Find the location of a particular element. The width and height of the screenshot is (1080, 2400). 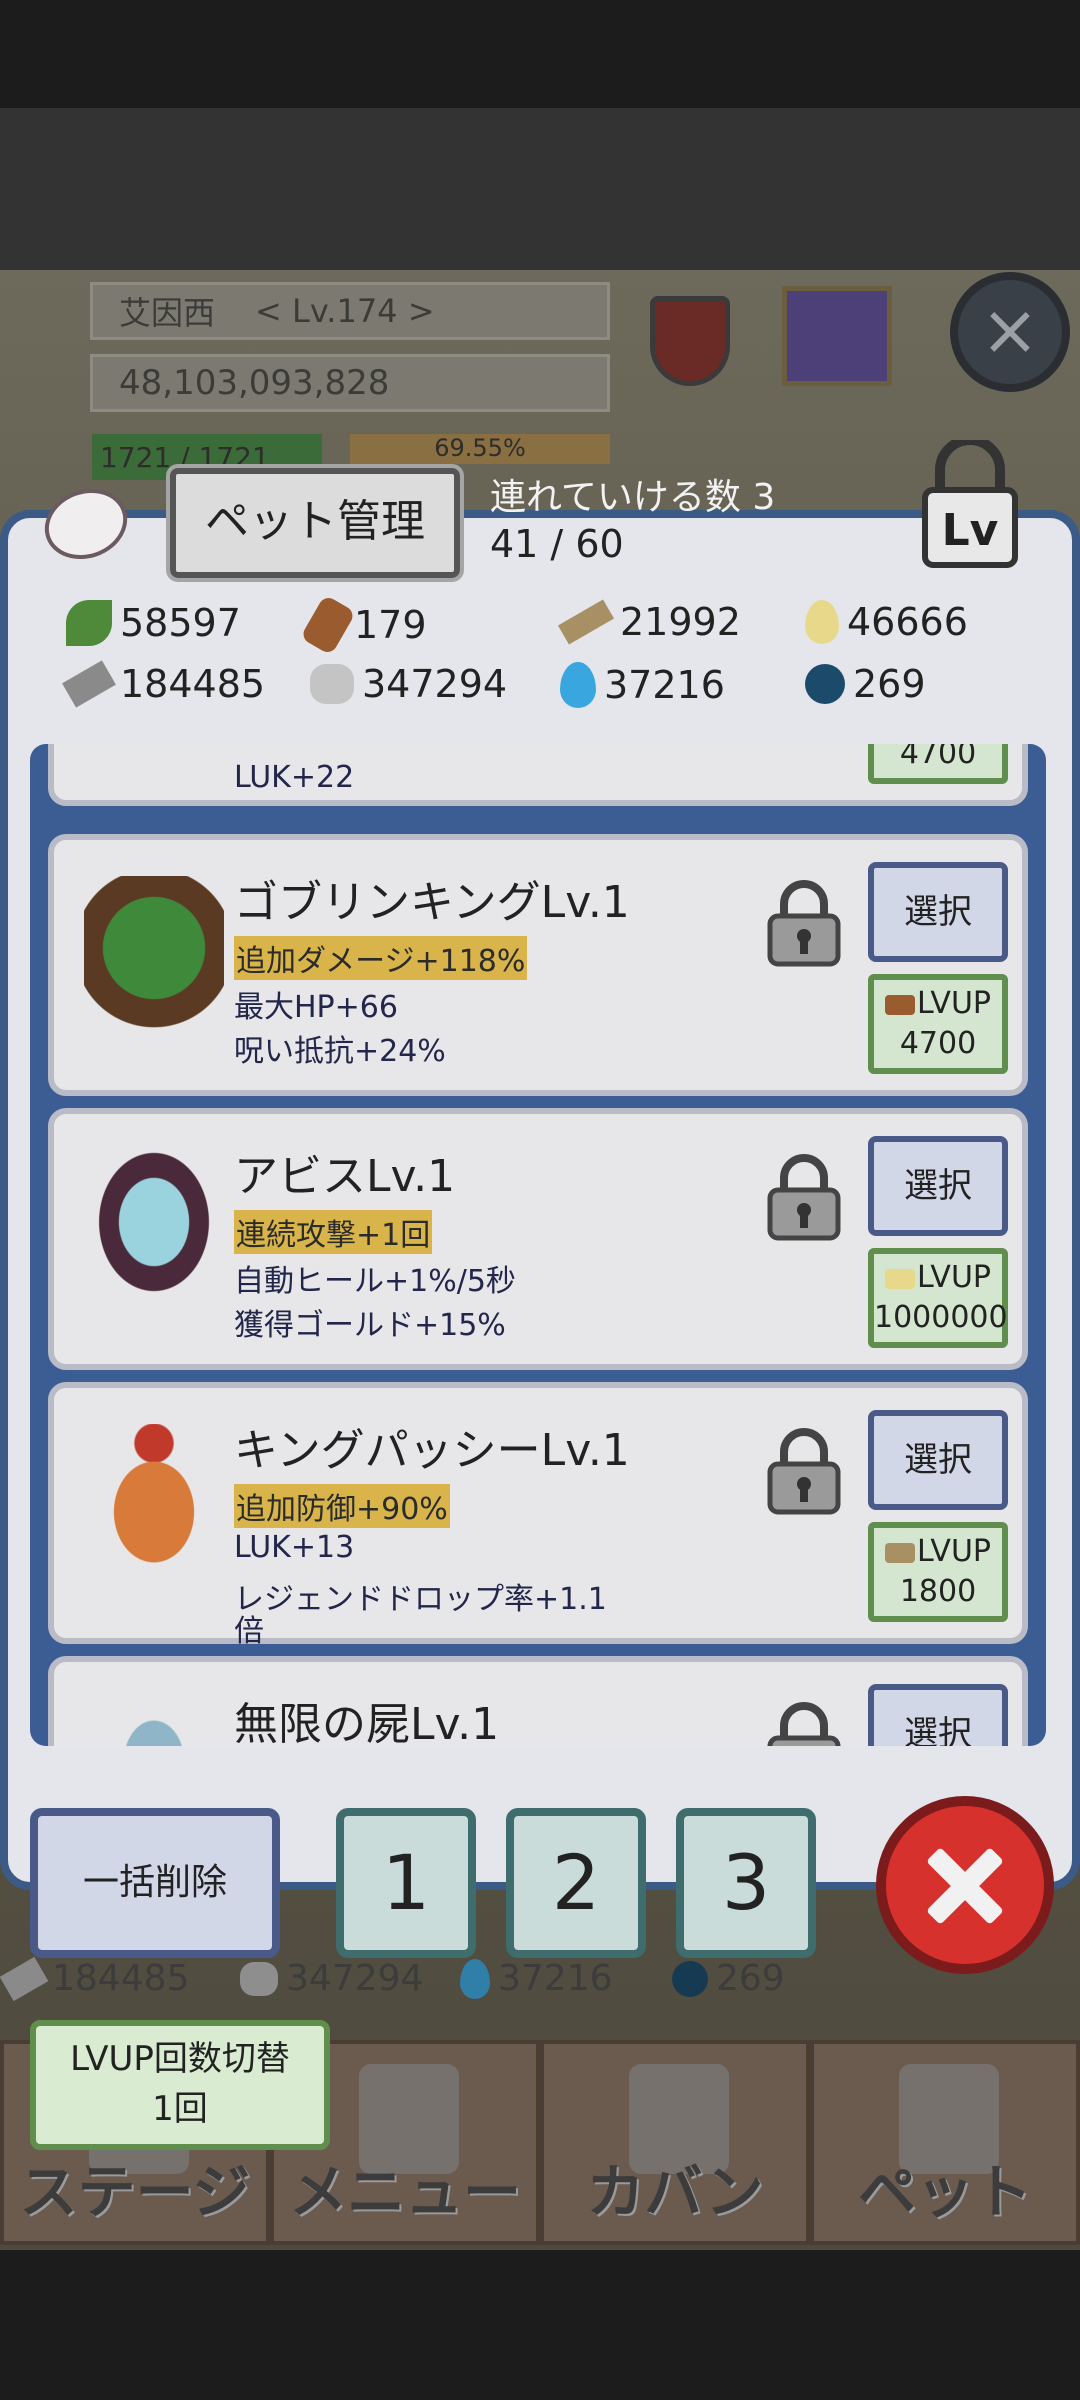

pet-name: 無限の屍Lv.1 is located at coordinates (367, 1722).